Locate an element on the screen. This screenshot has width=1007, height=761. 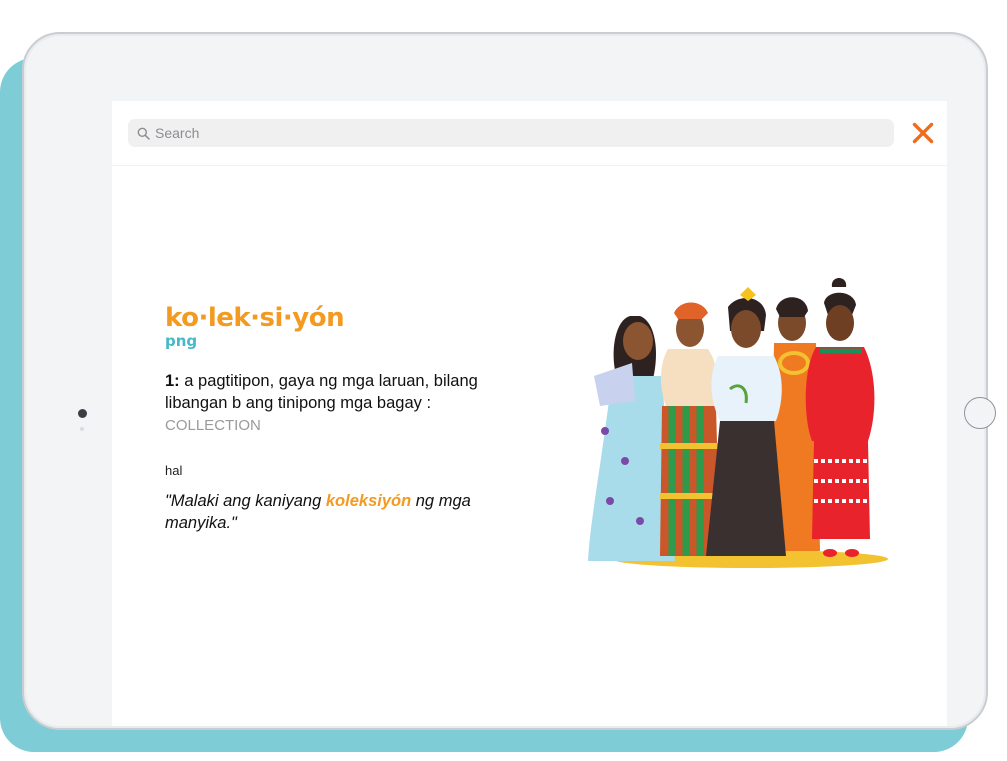
search-bar is located at coordinates (511, 133).